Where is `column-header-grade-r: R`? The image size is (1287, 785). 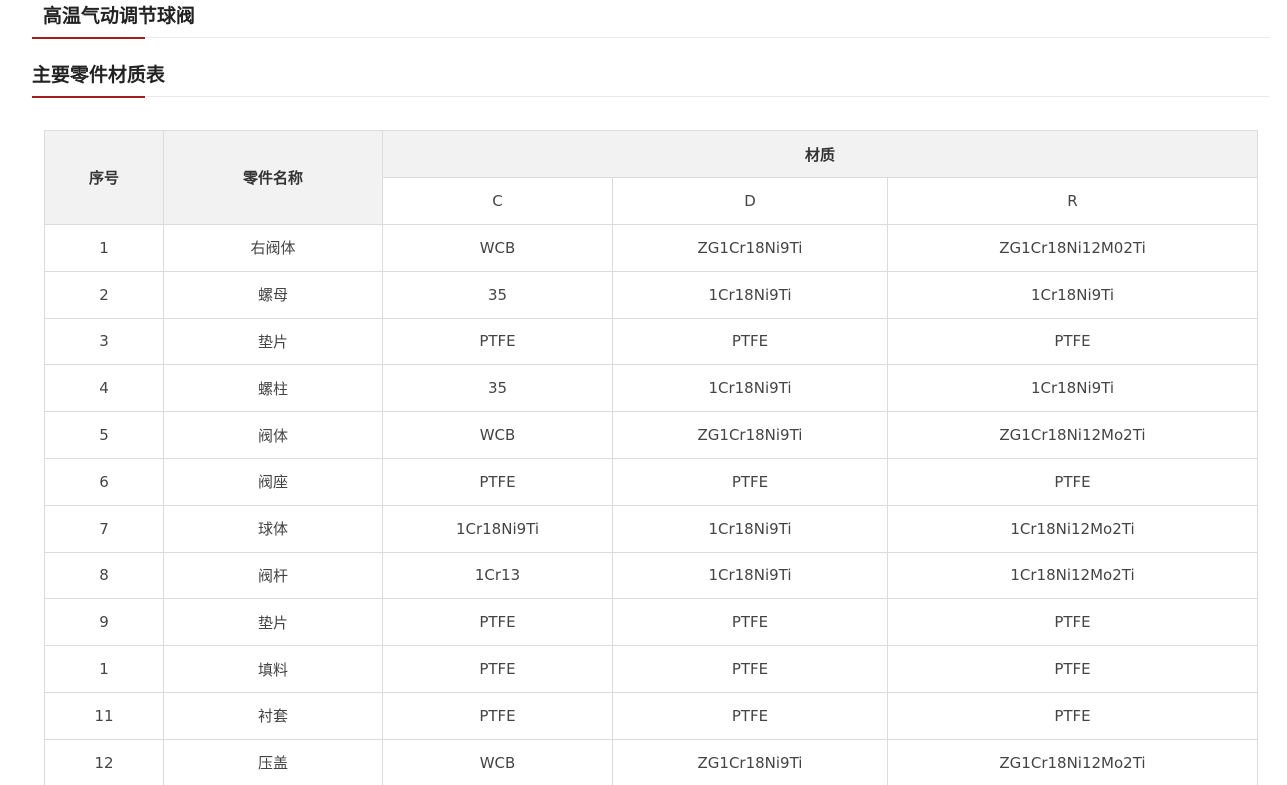
column-header-grade-r: R is located at coordinates (1072, 201).